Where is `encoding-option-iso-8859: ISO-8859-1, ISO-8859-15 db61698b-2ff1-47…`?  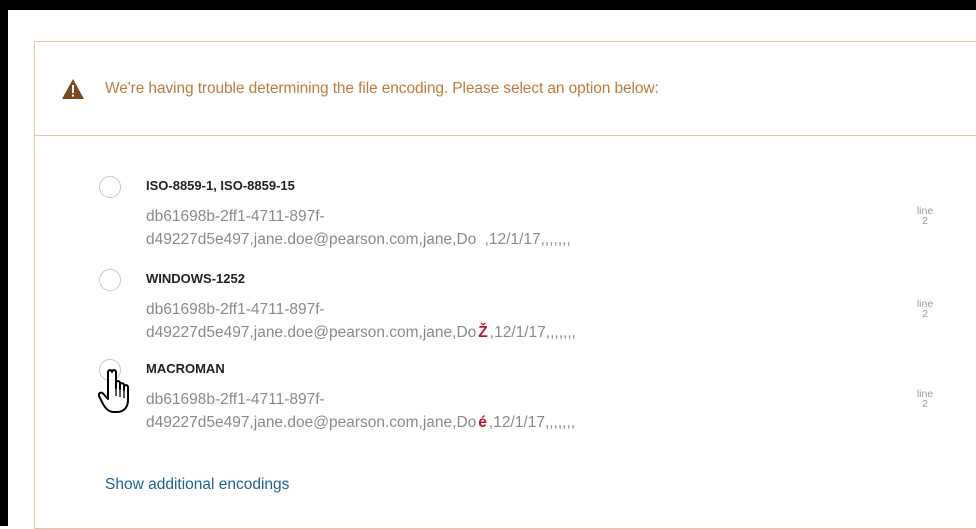
encoding-option-iso-8859: ISO-8859-1, ISO-8859-15 db61698b-2ff1-47… is located at coordinates (505, 212).